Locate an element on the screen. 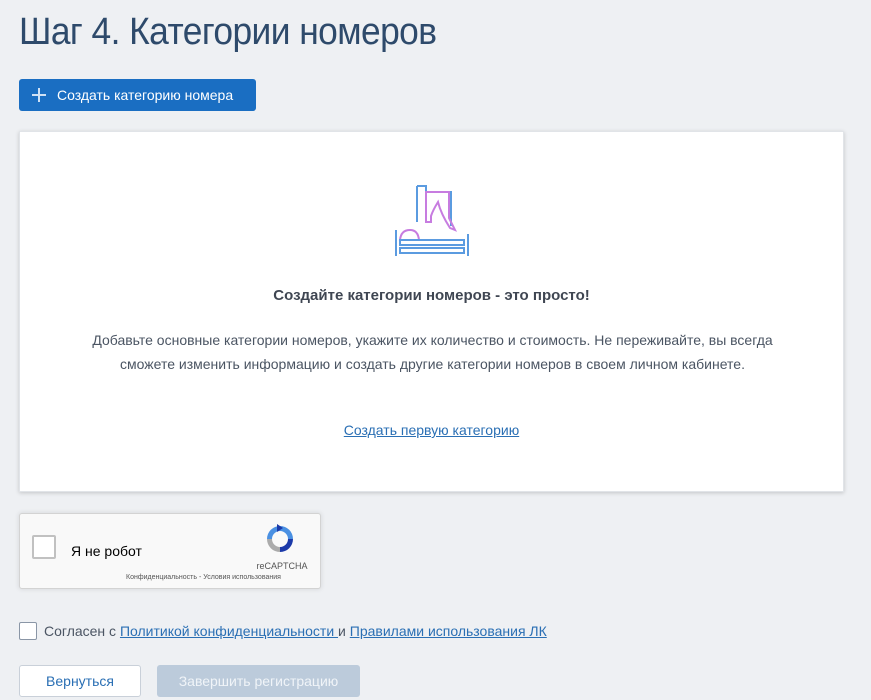 This screenshot has height=700, width=871. create-category-label: Создать категорию номера is located at coordinates (145, 95).